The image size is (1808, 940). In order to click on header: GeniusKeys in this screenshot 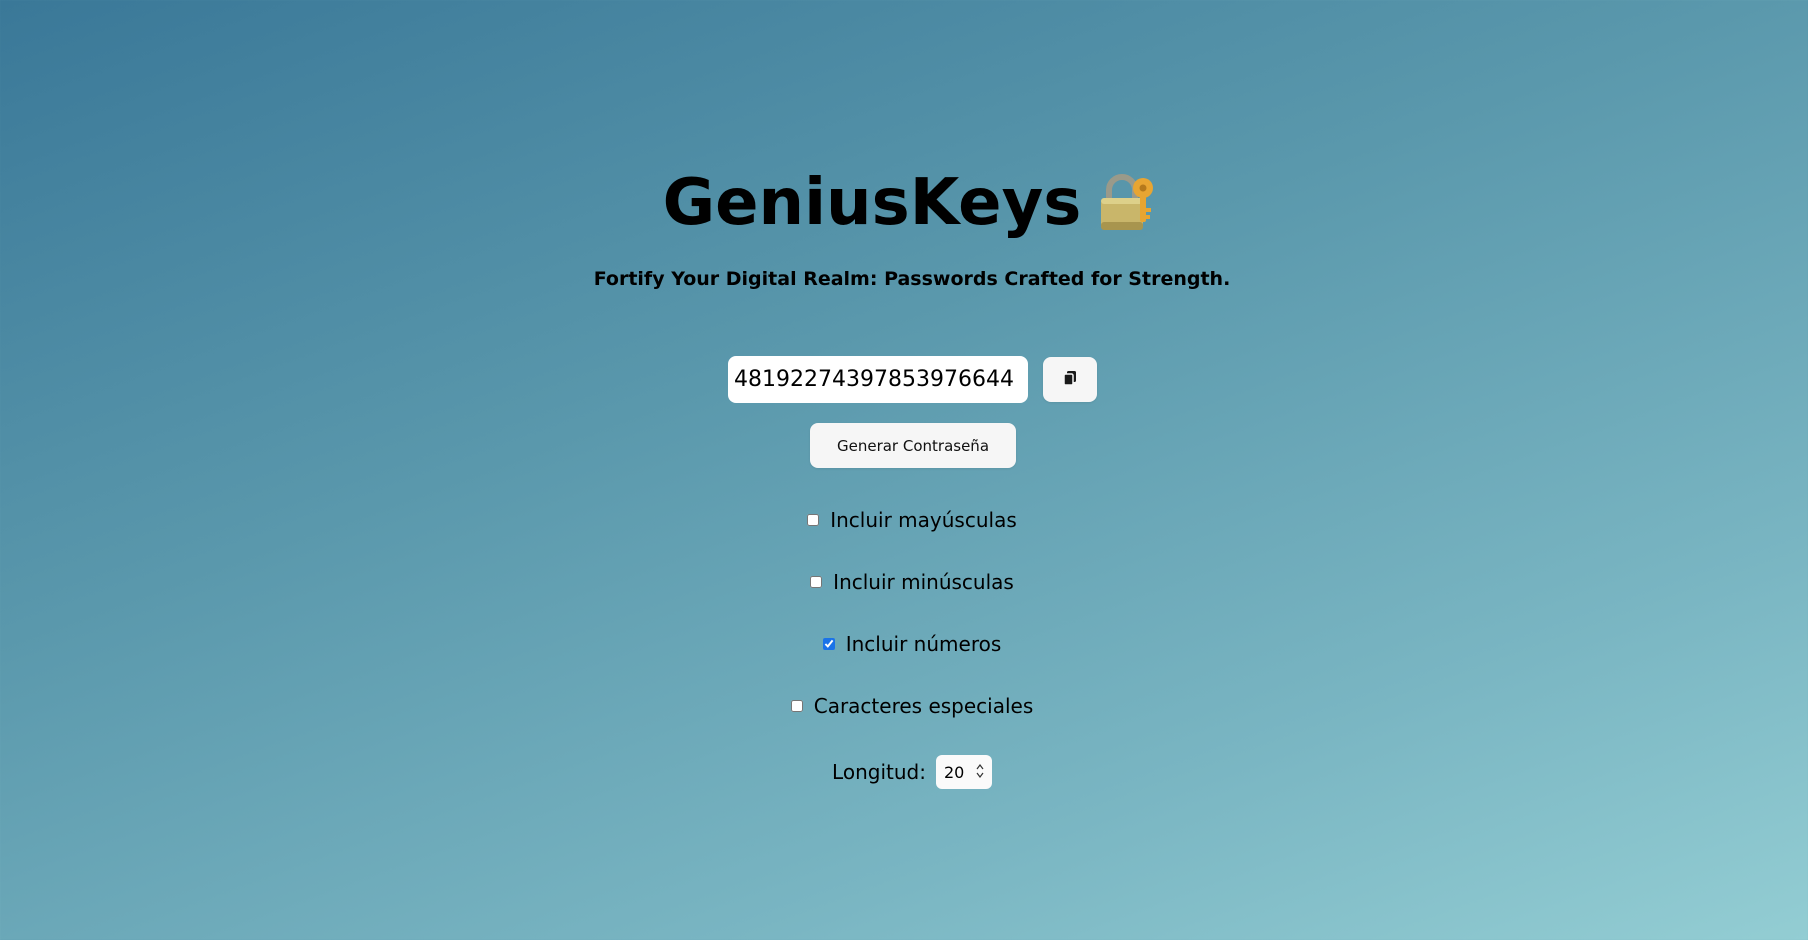, I will do `click(904, 203)`.